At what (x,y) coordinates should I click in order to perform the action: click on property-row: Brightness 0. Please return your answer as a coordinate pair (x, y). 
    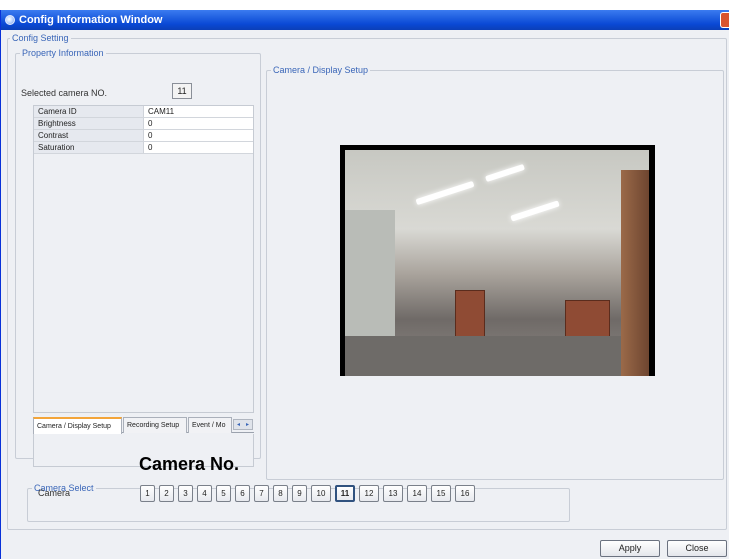
    Looking at the image, I should click on (143, 124).